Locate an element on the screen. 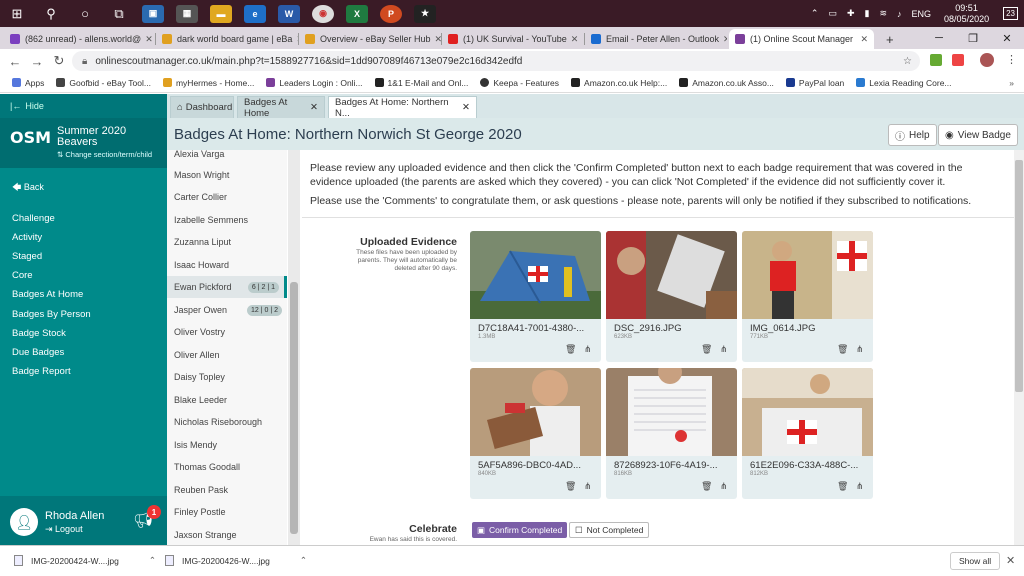 The image size is (1024, 576). more-bookmarks-icon: » is located at coordinates (1011, 83).